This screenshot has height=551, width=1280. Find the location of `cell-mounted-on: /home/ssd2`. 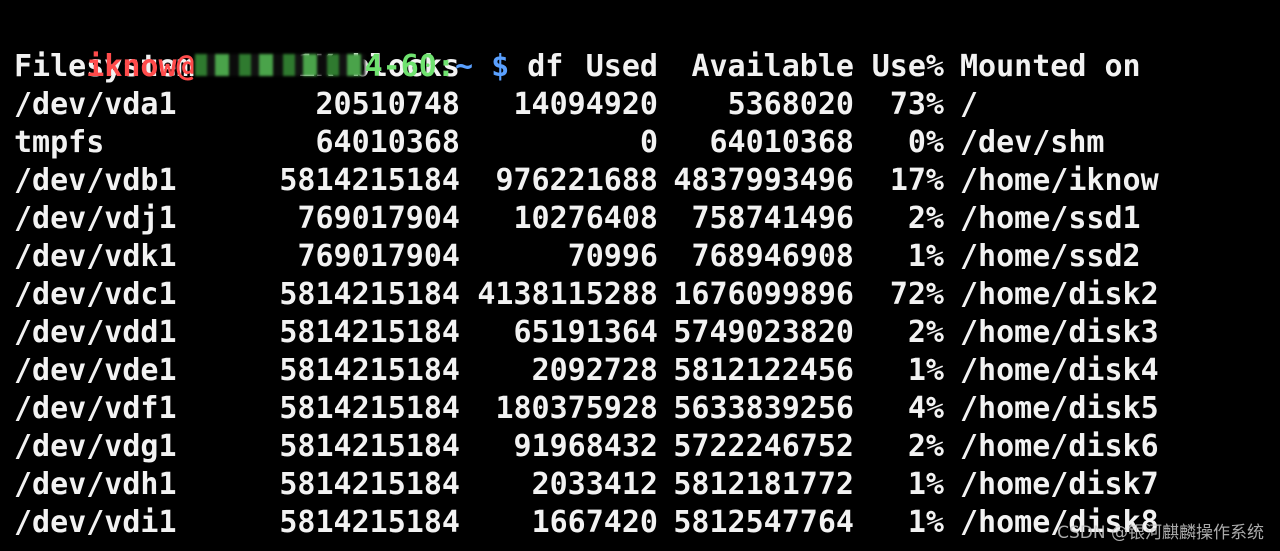

cell-mounted-on: /home/ssd2 is located at coordinates (1050, 256).